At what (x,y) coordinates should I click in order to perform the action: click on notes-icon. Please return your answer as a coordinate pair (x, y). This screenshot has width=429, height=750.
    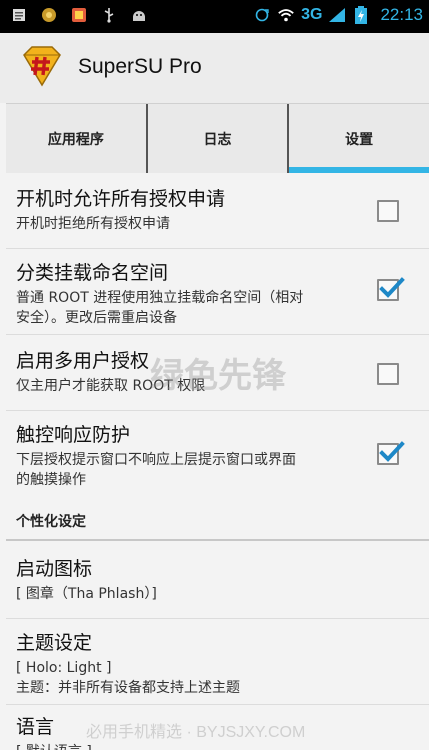
    Looking at the image, I should click on (19, 15).